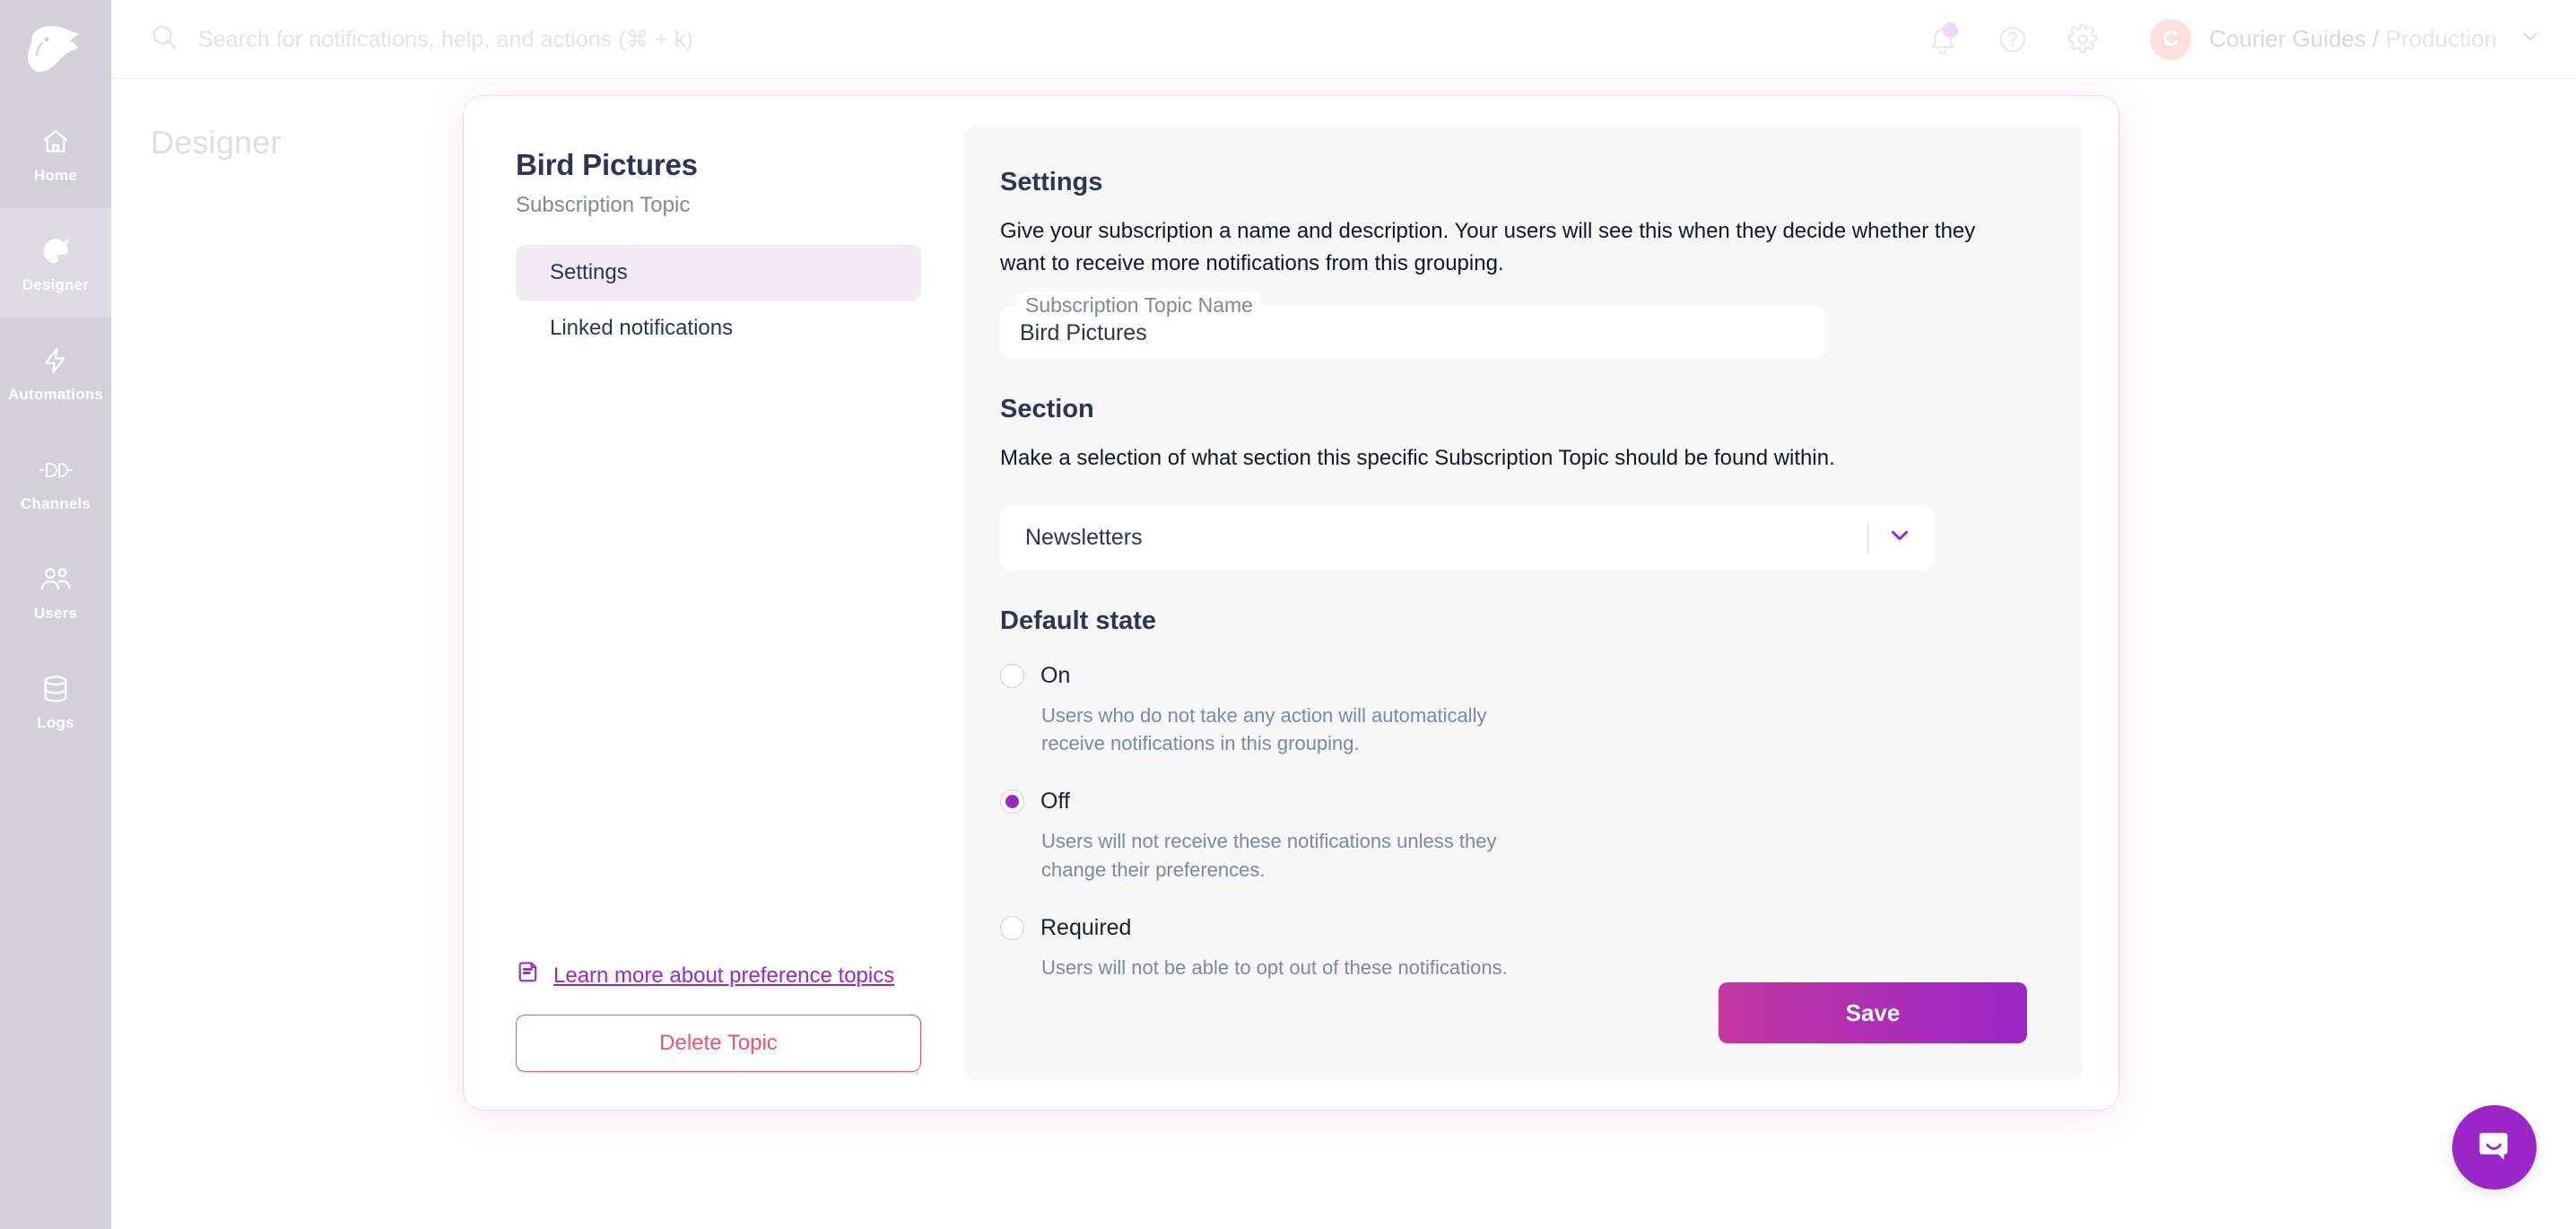 This screenshot has height=1229, width=2576. What do you see at coordinates (56, 284) in the screenshot?
I see `sidebar-item-label: Designer` at bounding box center [56, 284].